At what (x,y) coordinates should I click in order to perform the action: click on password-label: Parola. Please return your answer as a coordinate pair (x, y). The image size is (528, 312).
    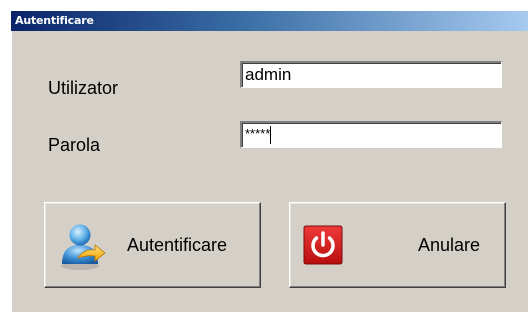
    Looking at the image, I should click on (74, 145).